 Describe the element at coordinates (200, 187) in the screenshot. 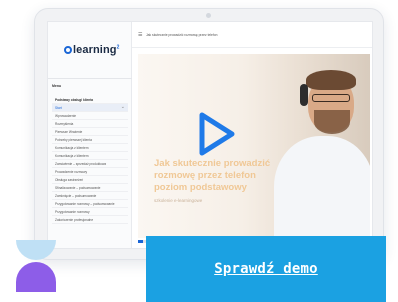

I see `video-title-line: poziom podstawowy` at that location.